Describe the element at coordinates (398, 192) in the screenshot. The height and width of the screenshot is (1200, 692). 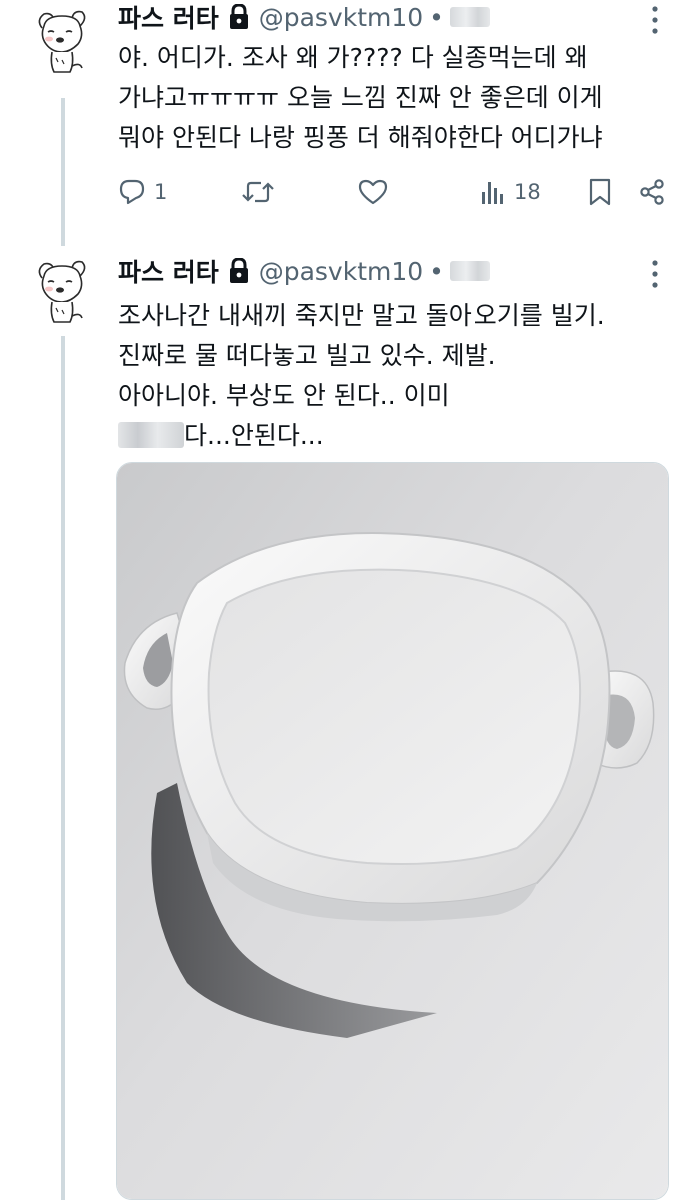
I see `tweet-actions: 1 18` at that location.